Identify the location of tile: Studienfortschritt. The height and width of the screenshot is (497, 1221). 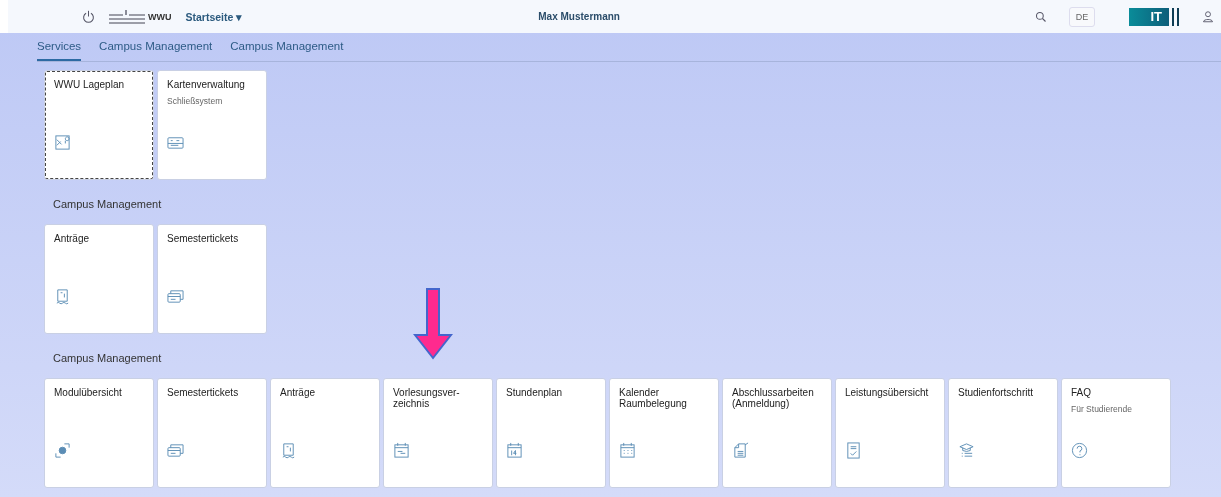
(1003, 433).